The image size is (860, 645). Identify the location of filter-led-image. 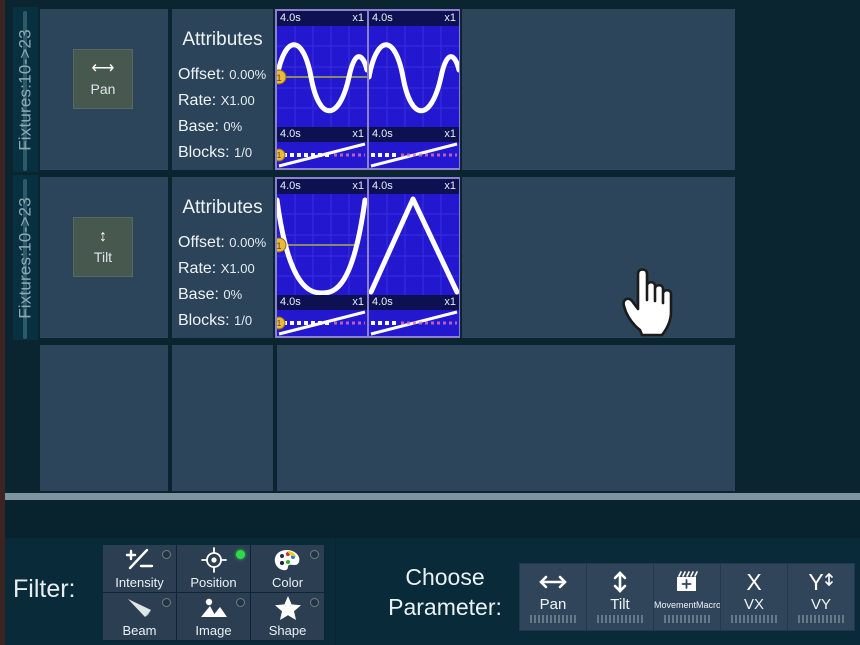
(240, 602).